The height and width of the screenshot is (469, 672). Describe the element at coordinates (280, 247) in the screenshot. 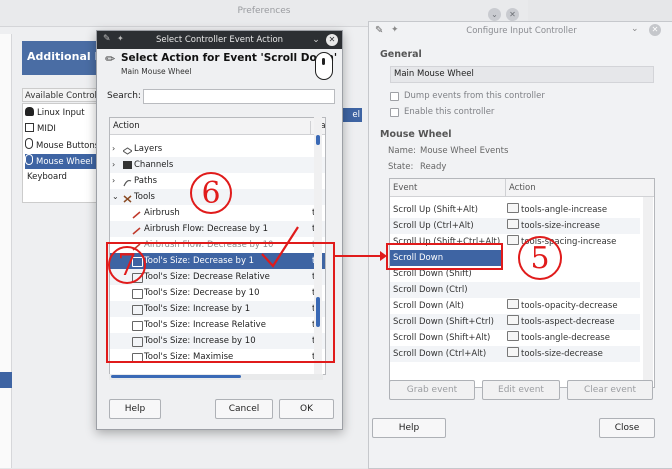

I see `annotation-checkmark` at that location.